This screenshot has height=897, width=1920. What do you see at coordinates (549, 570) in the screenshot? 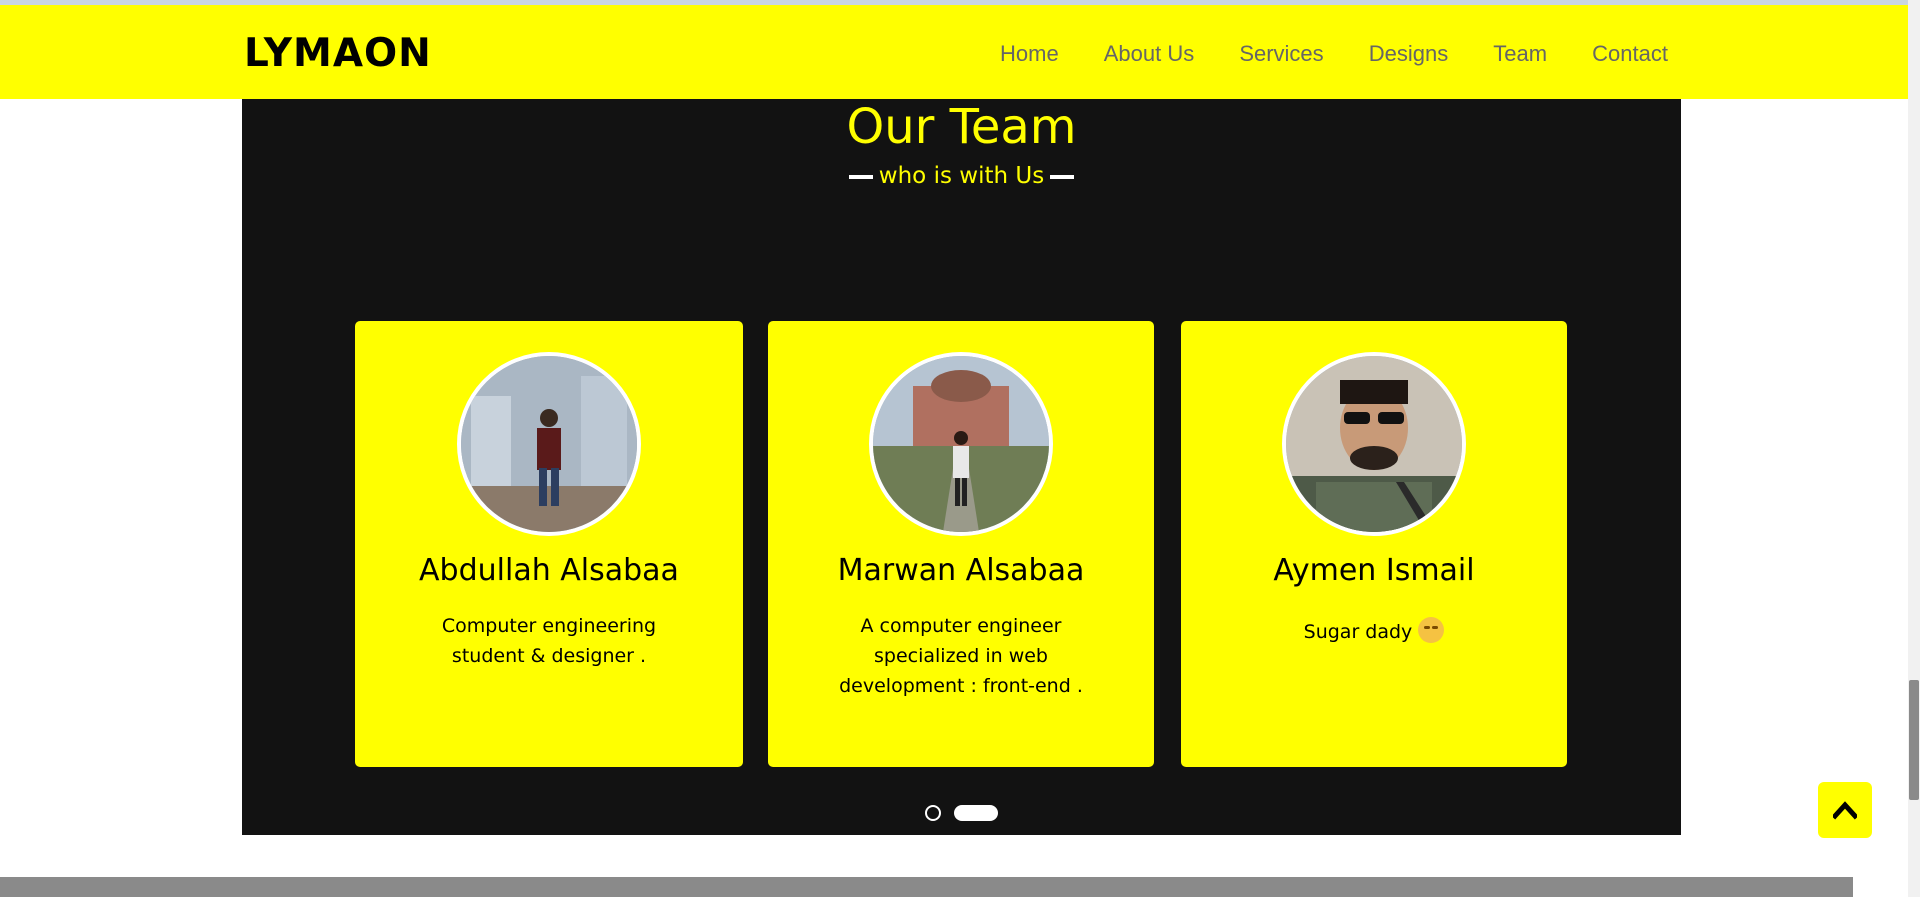
I see `member-name: Abdullah Alsabaa` at bounding box center [549, 570].